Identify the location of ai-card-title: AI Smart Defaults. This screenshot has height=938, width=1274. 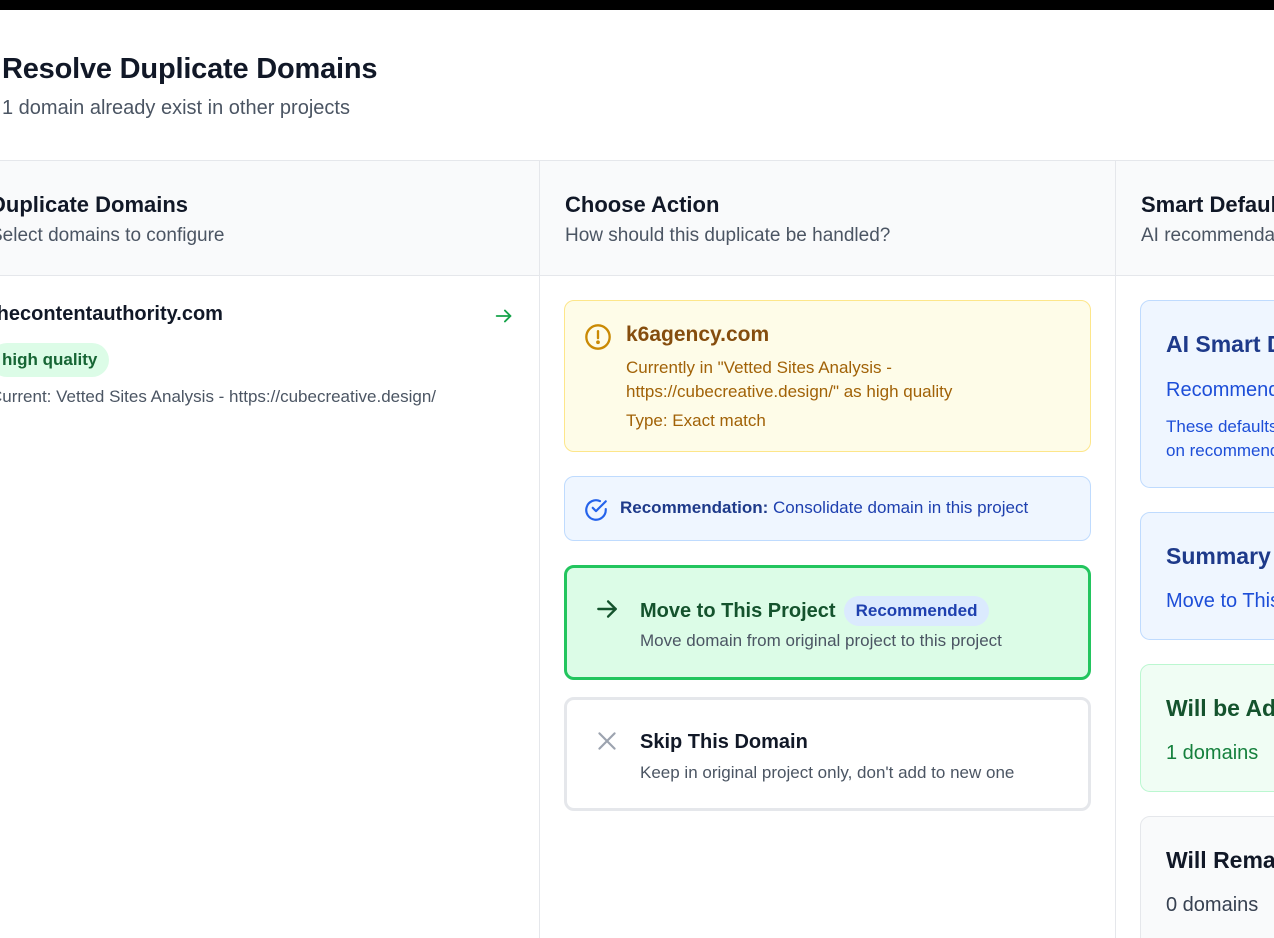
(1220, 344).